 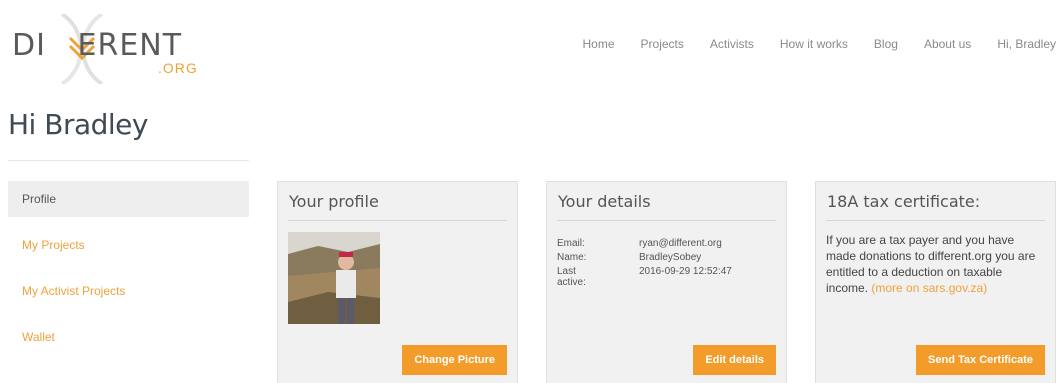 I want to click on name-value: BradleySobey, so click(x=670, y=257).